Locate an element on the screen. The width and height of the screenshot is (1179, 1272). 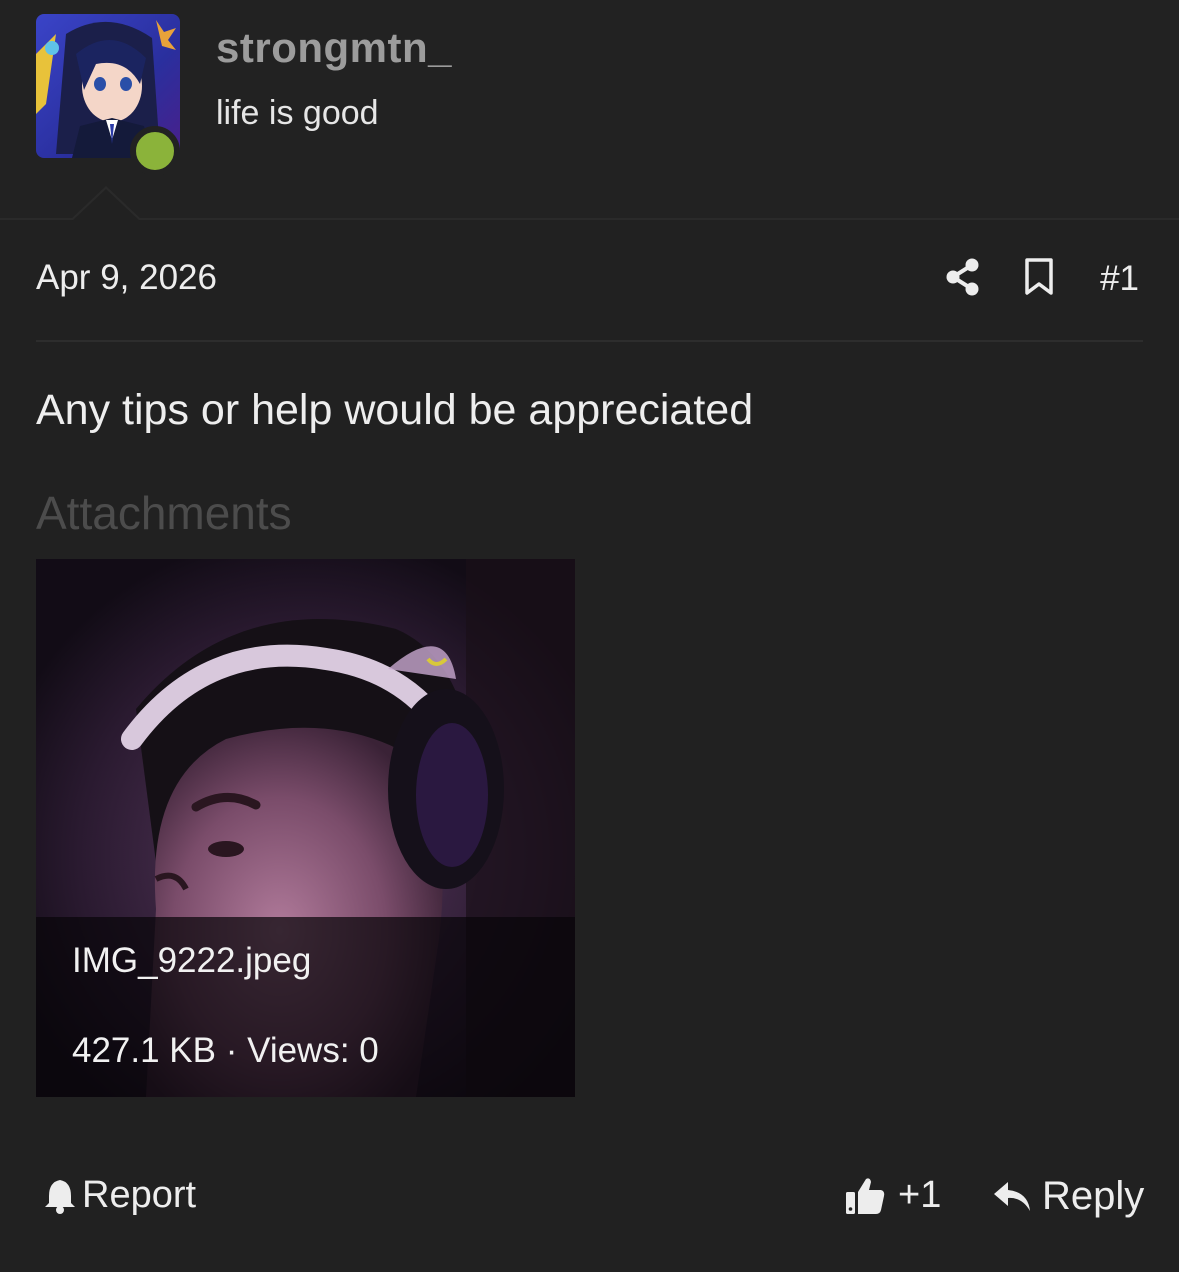
divider is located at coordinates (589, 341).